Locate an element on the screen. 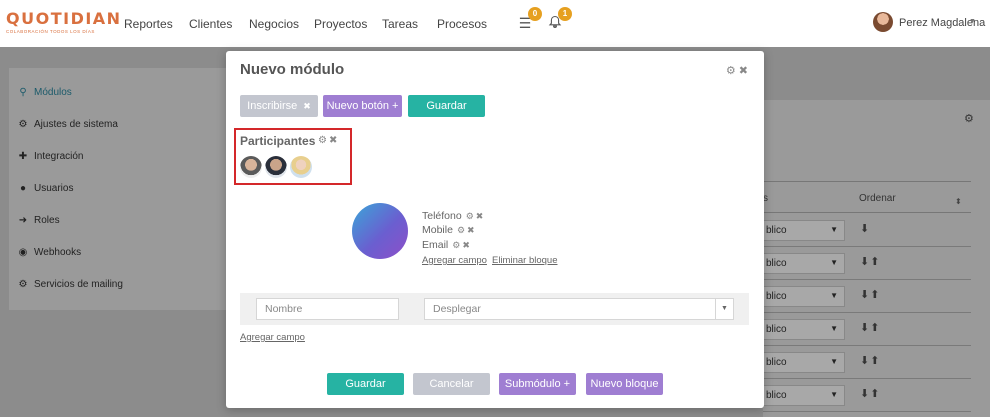  sidebar-item-label: Integración is located at coordinates (59, 156).